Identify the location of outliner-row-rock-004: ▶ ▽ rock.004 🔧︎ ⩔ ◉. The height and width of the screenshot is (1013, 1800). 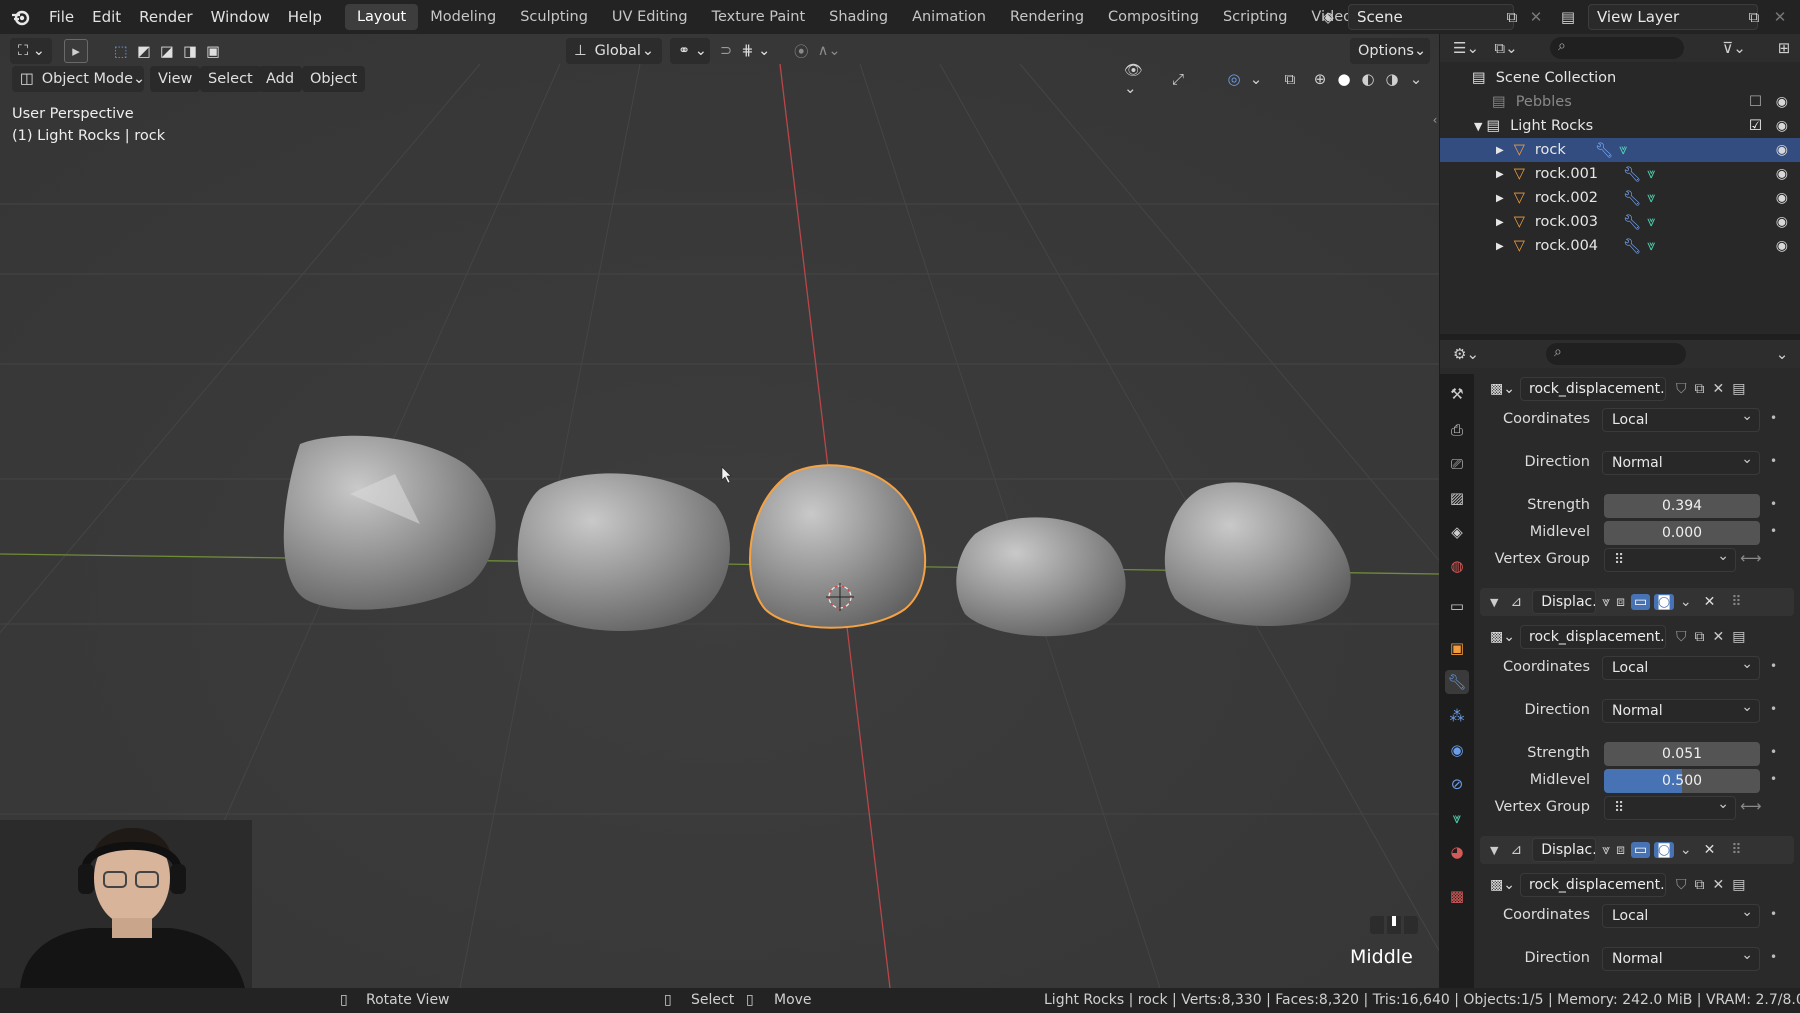
(1620, 246).